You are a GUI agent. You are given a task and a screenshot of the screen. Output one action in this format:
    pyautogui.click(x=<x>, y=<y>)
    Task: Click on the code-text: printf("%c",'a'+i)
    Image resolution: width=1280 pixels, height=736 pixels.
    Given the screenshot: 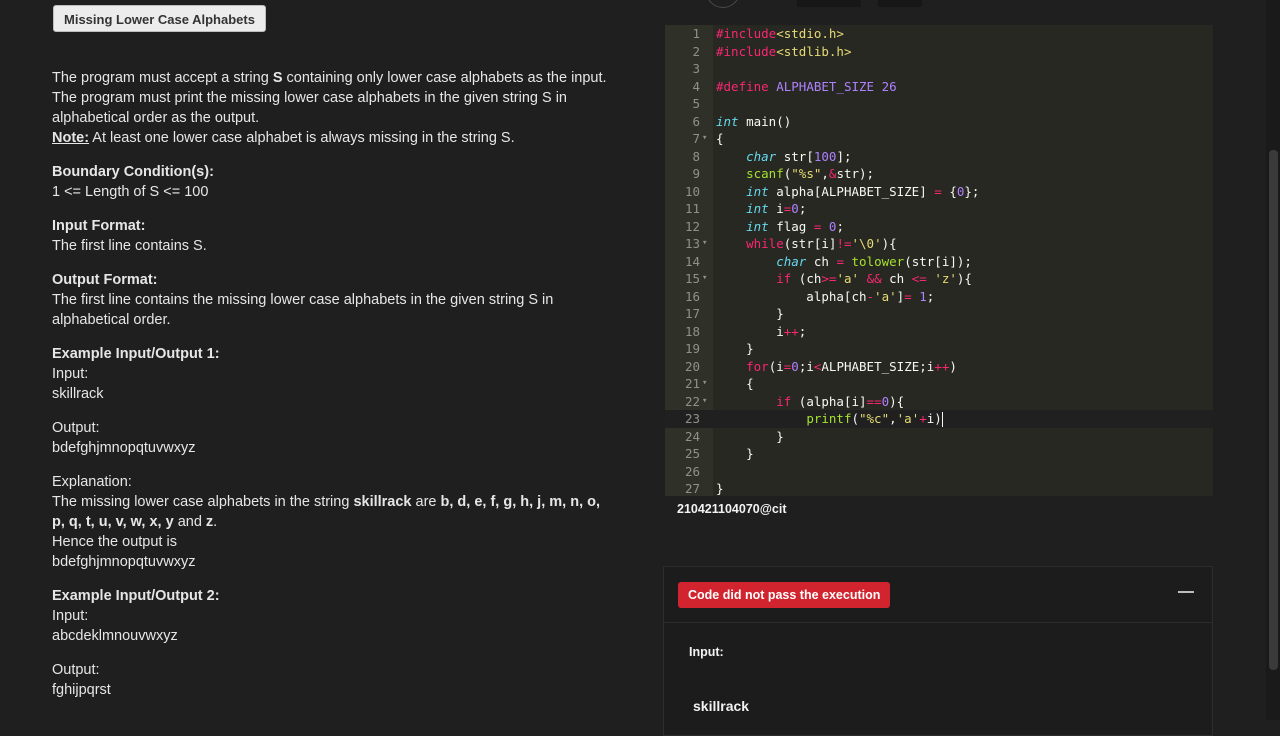 What is the action you would take?
    pyautogui.click(x=874, y=419)
    